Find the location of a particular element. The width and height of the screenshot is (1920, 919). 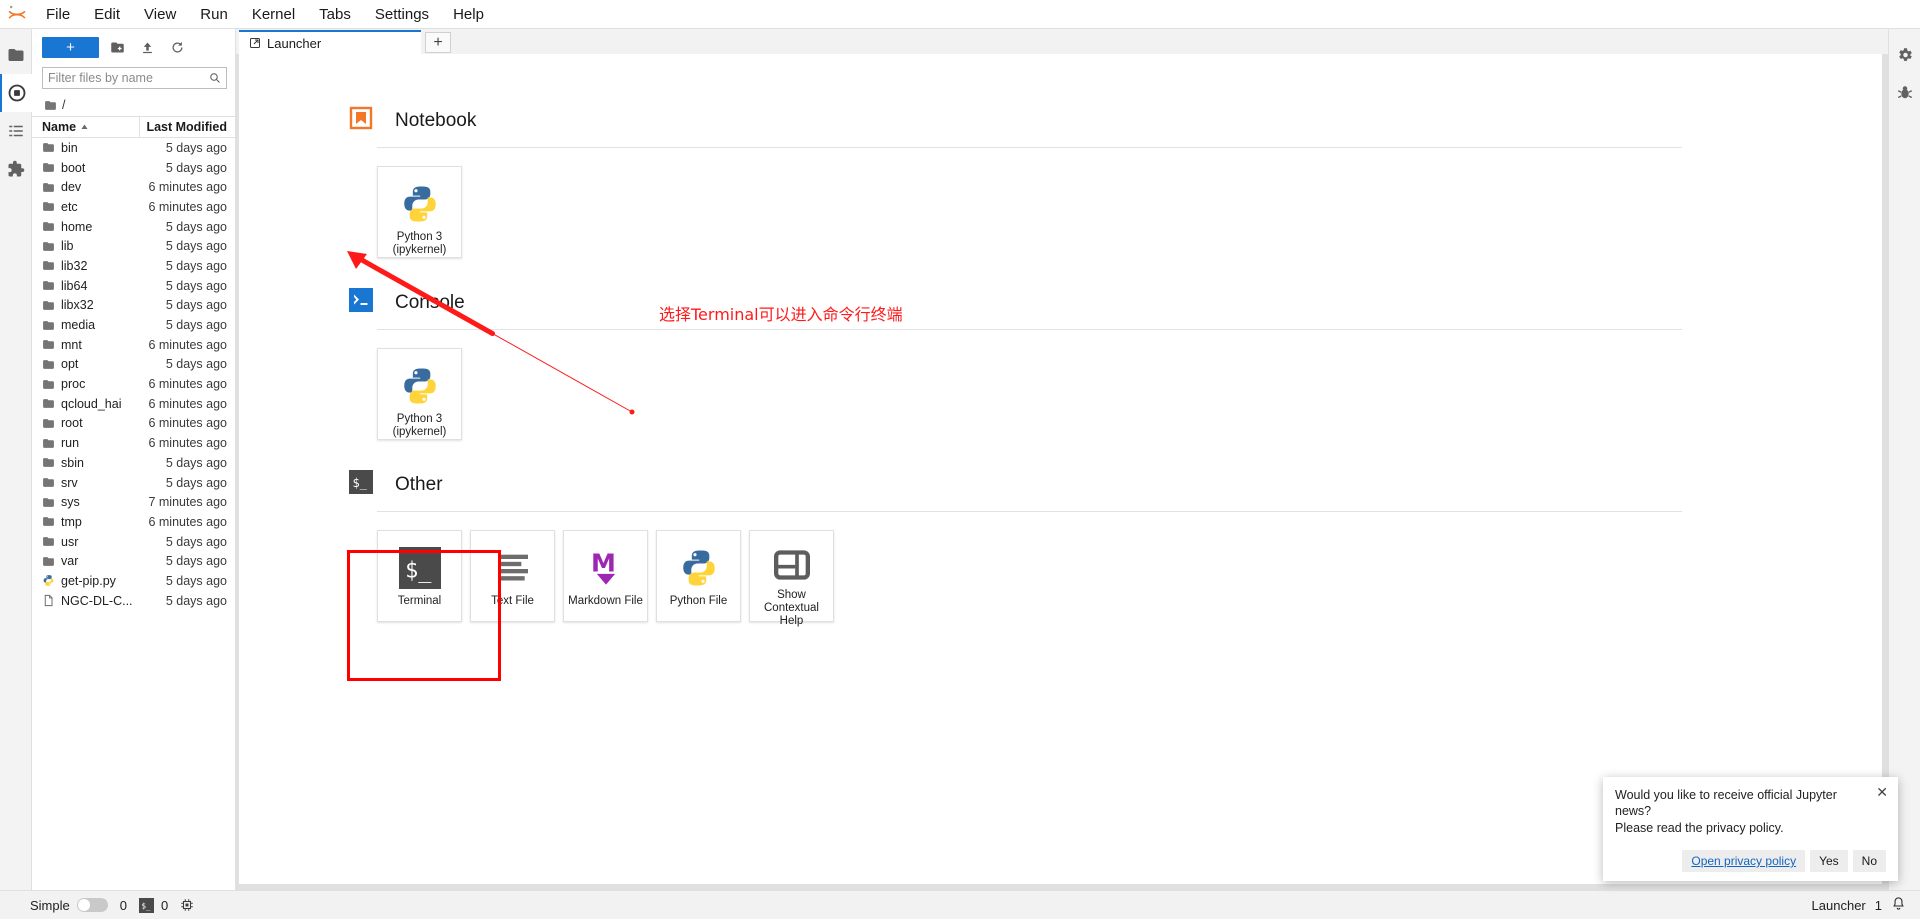

launcher-section: Notebook Python 3 (ipykernel) is located at coordinates (1115, 182).